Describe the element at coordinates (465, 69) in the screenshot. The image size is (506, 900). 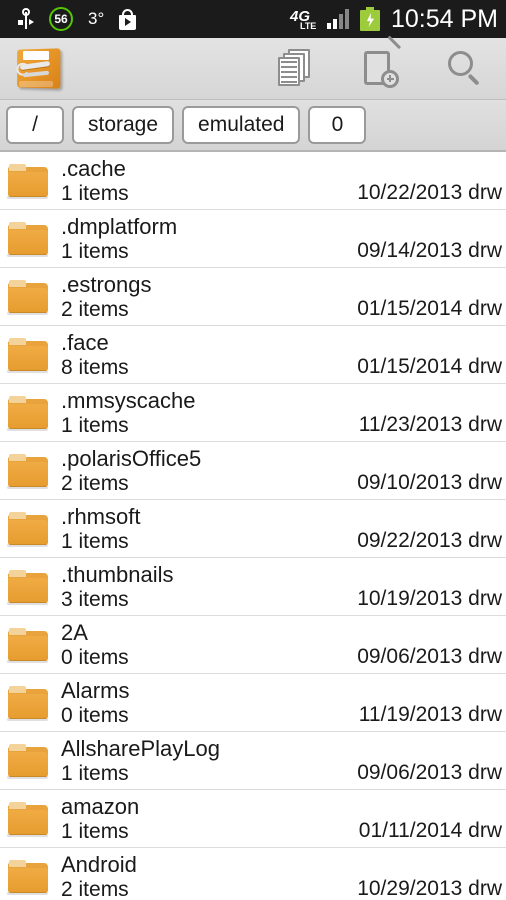
I see `search-icon` at that location.